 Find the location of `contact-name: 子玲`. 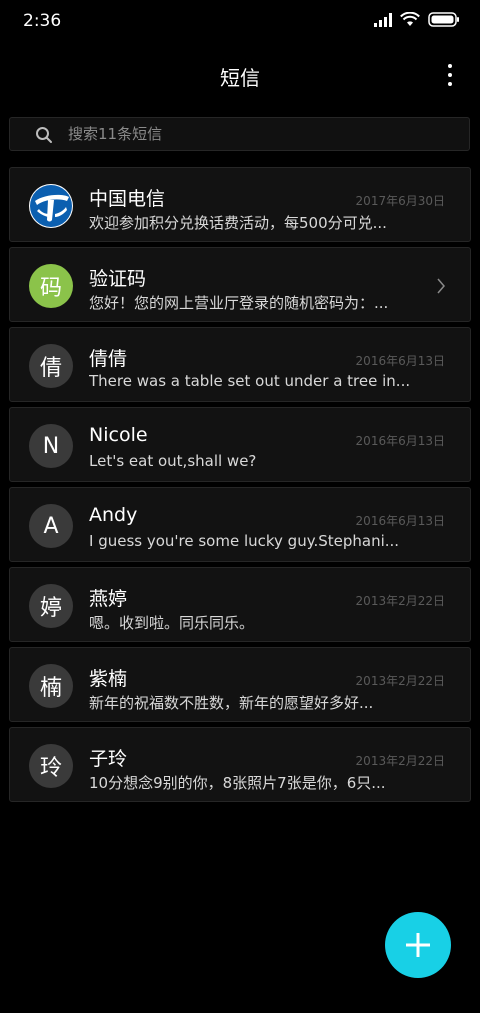

contact-name: 子玲 is located at coordinates (108, 759).